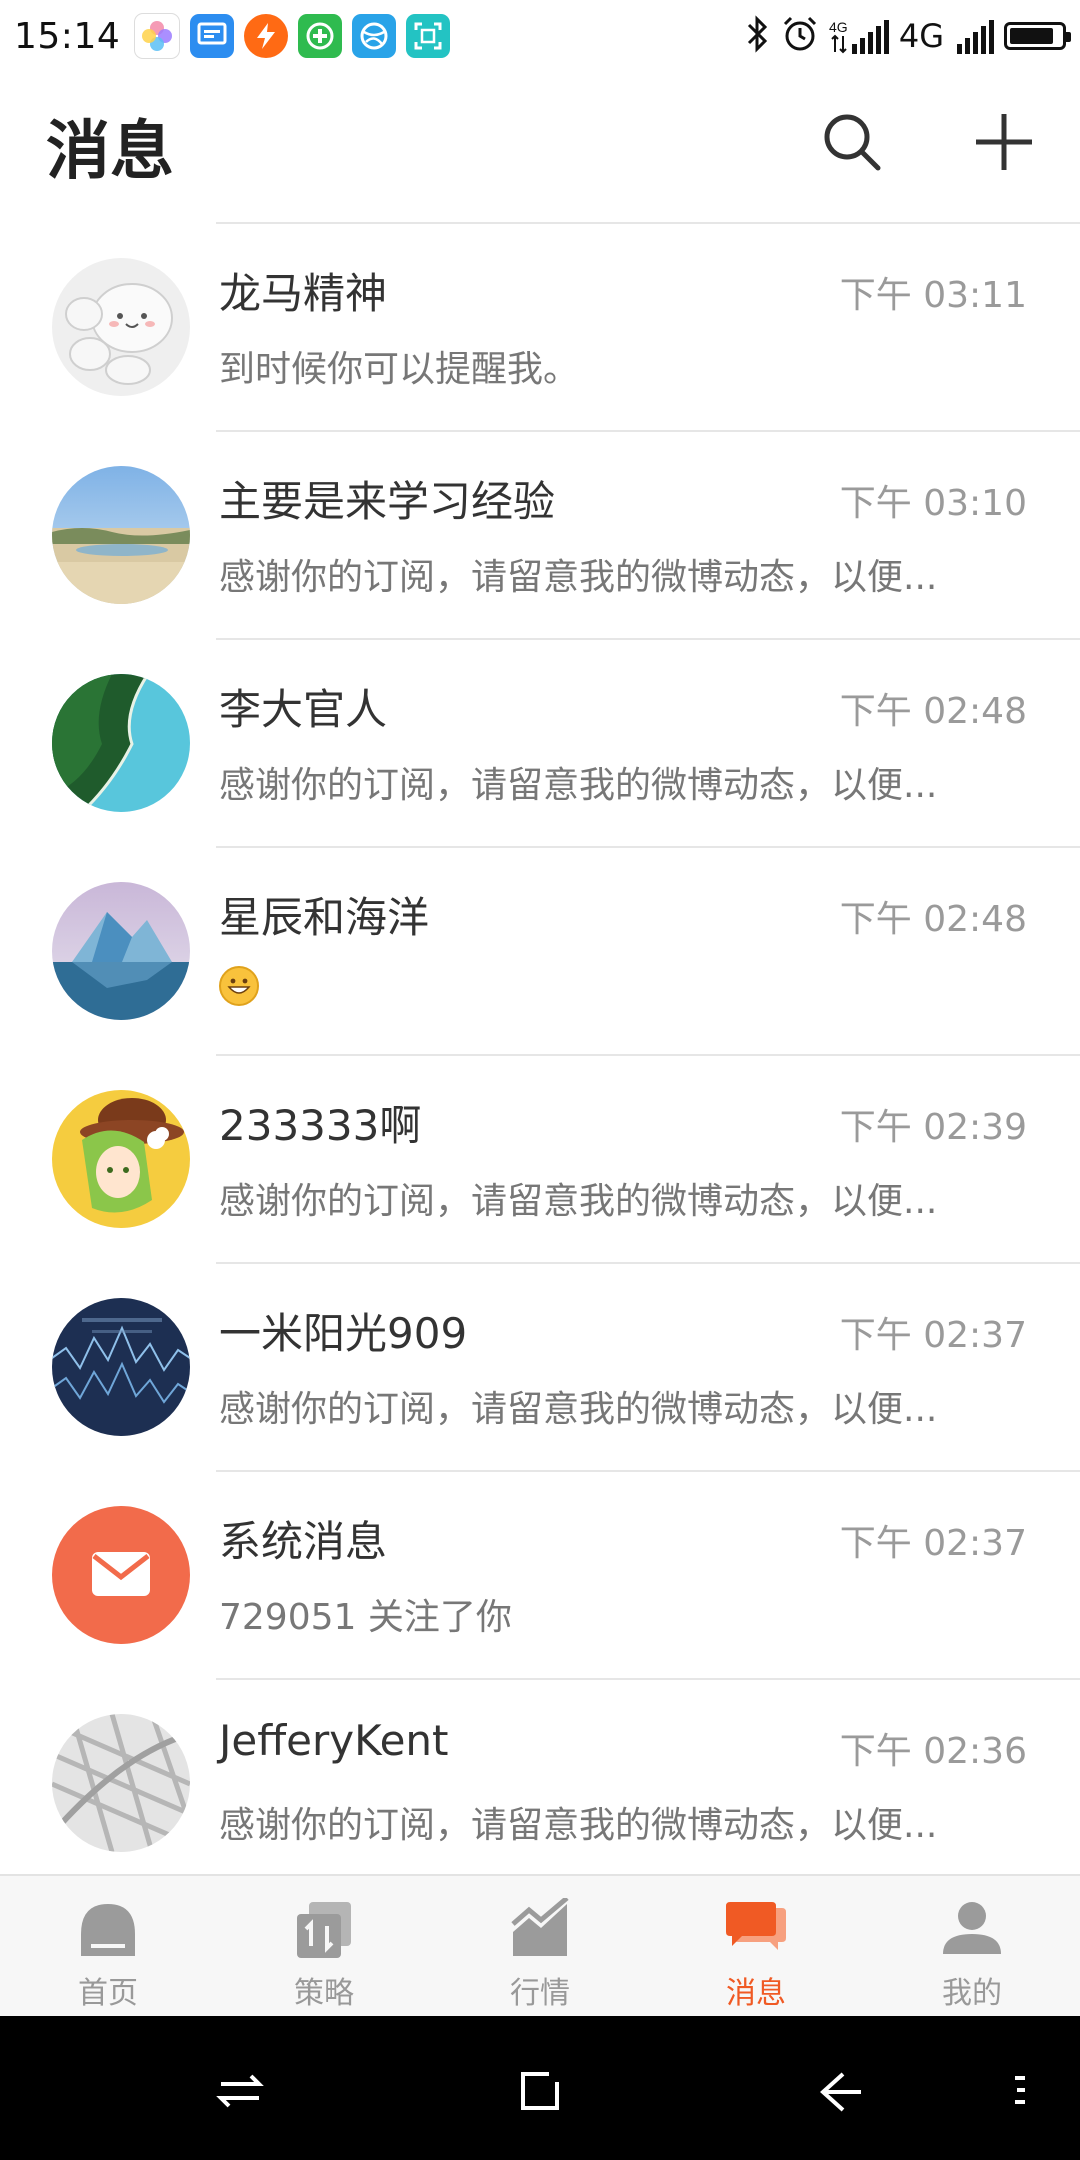 Image resolution: width=1080 pixels, height=2160 pixels. What do you see at coordinates (540, 36) in the screenshot?
I see `status-bar: 15:14 4G 4G` at bounding box center [540, 36].